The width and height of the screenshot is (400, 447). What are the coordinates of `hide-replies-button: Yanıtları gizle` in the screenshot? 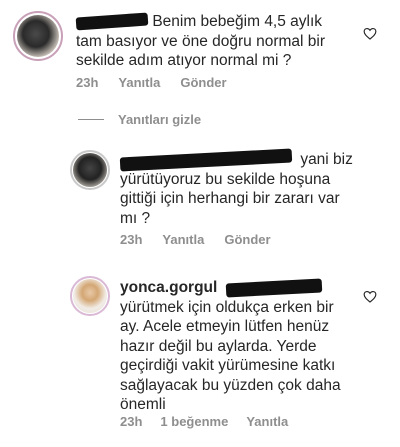 It's located at (139, 119).